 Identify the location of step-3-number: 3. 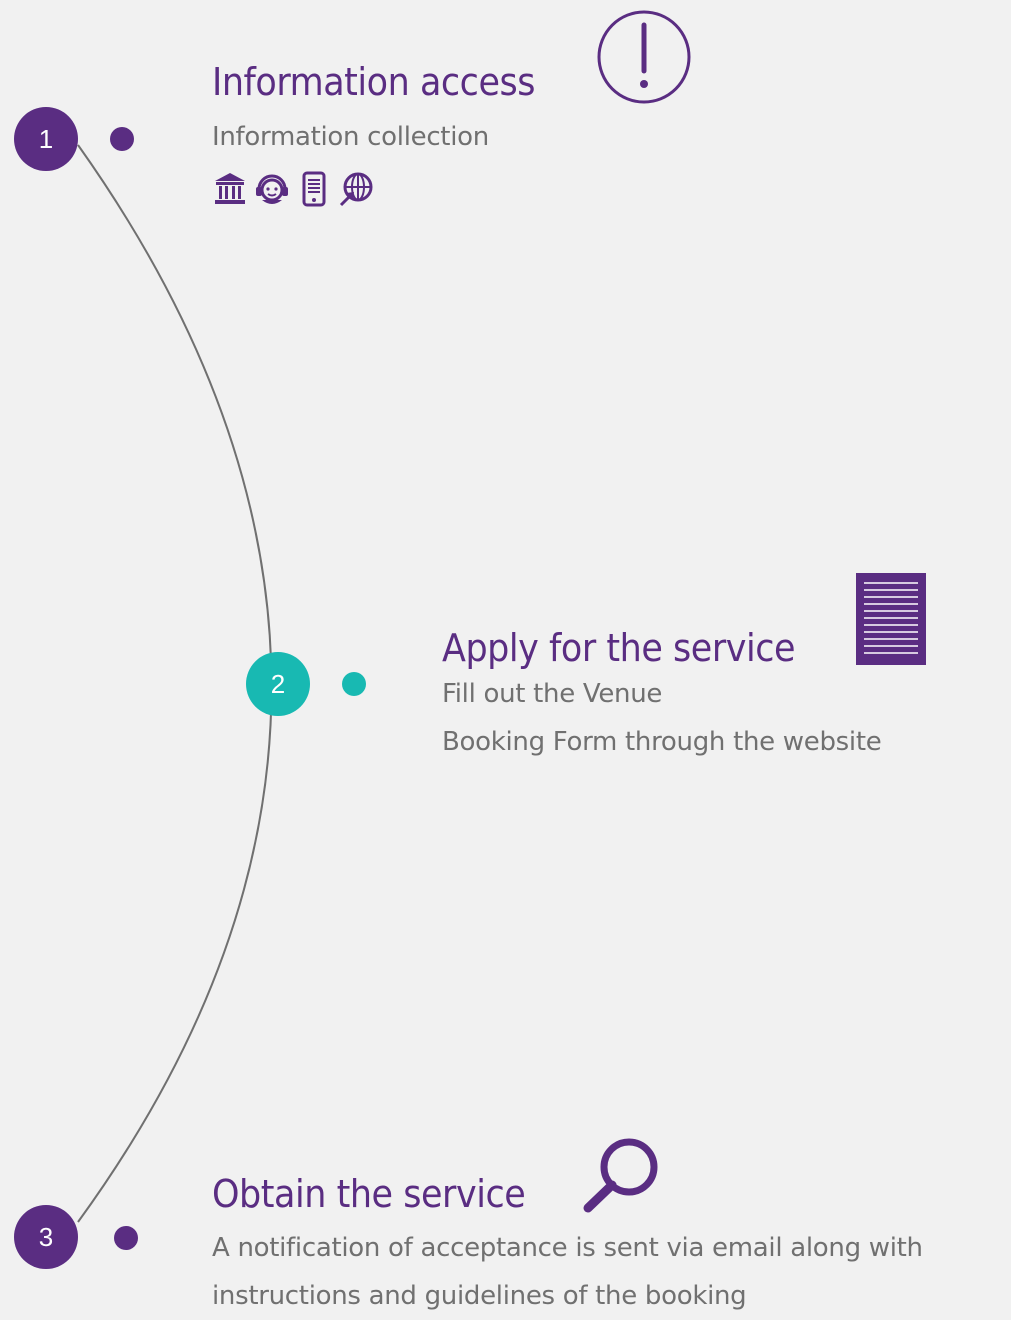
(46, 1237).